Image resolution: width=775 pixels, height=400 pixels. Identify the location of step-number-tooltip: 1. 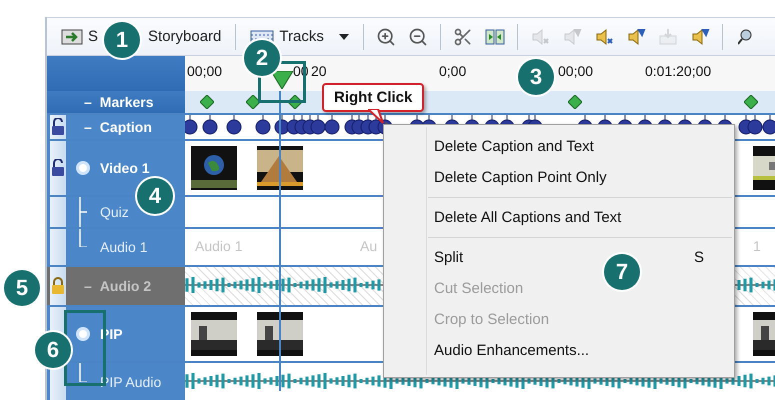
(122, 40).